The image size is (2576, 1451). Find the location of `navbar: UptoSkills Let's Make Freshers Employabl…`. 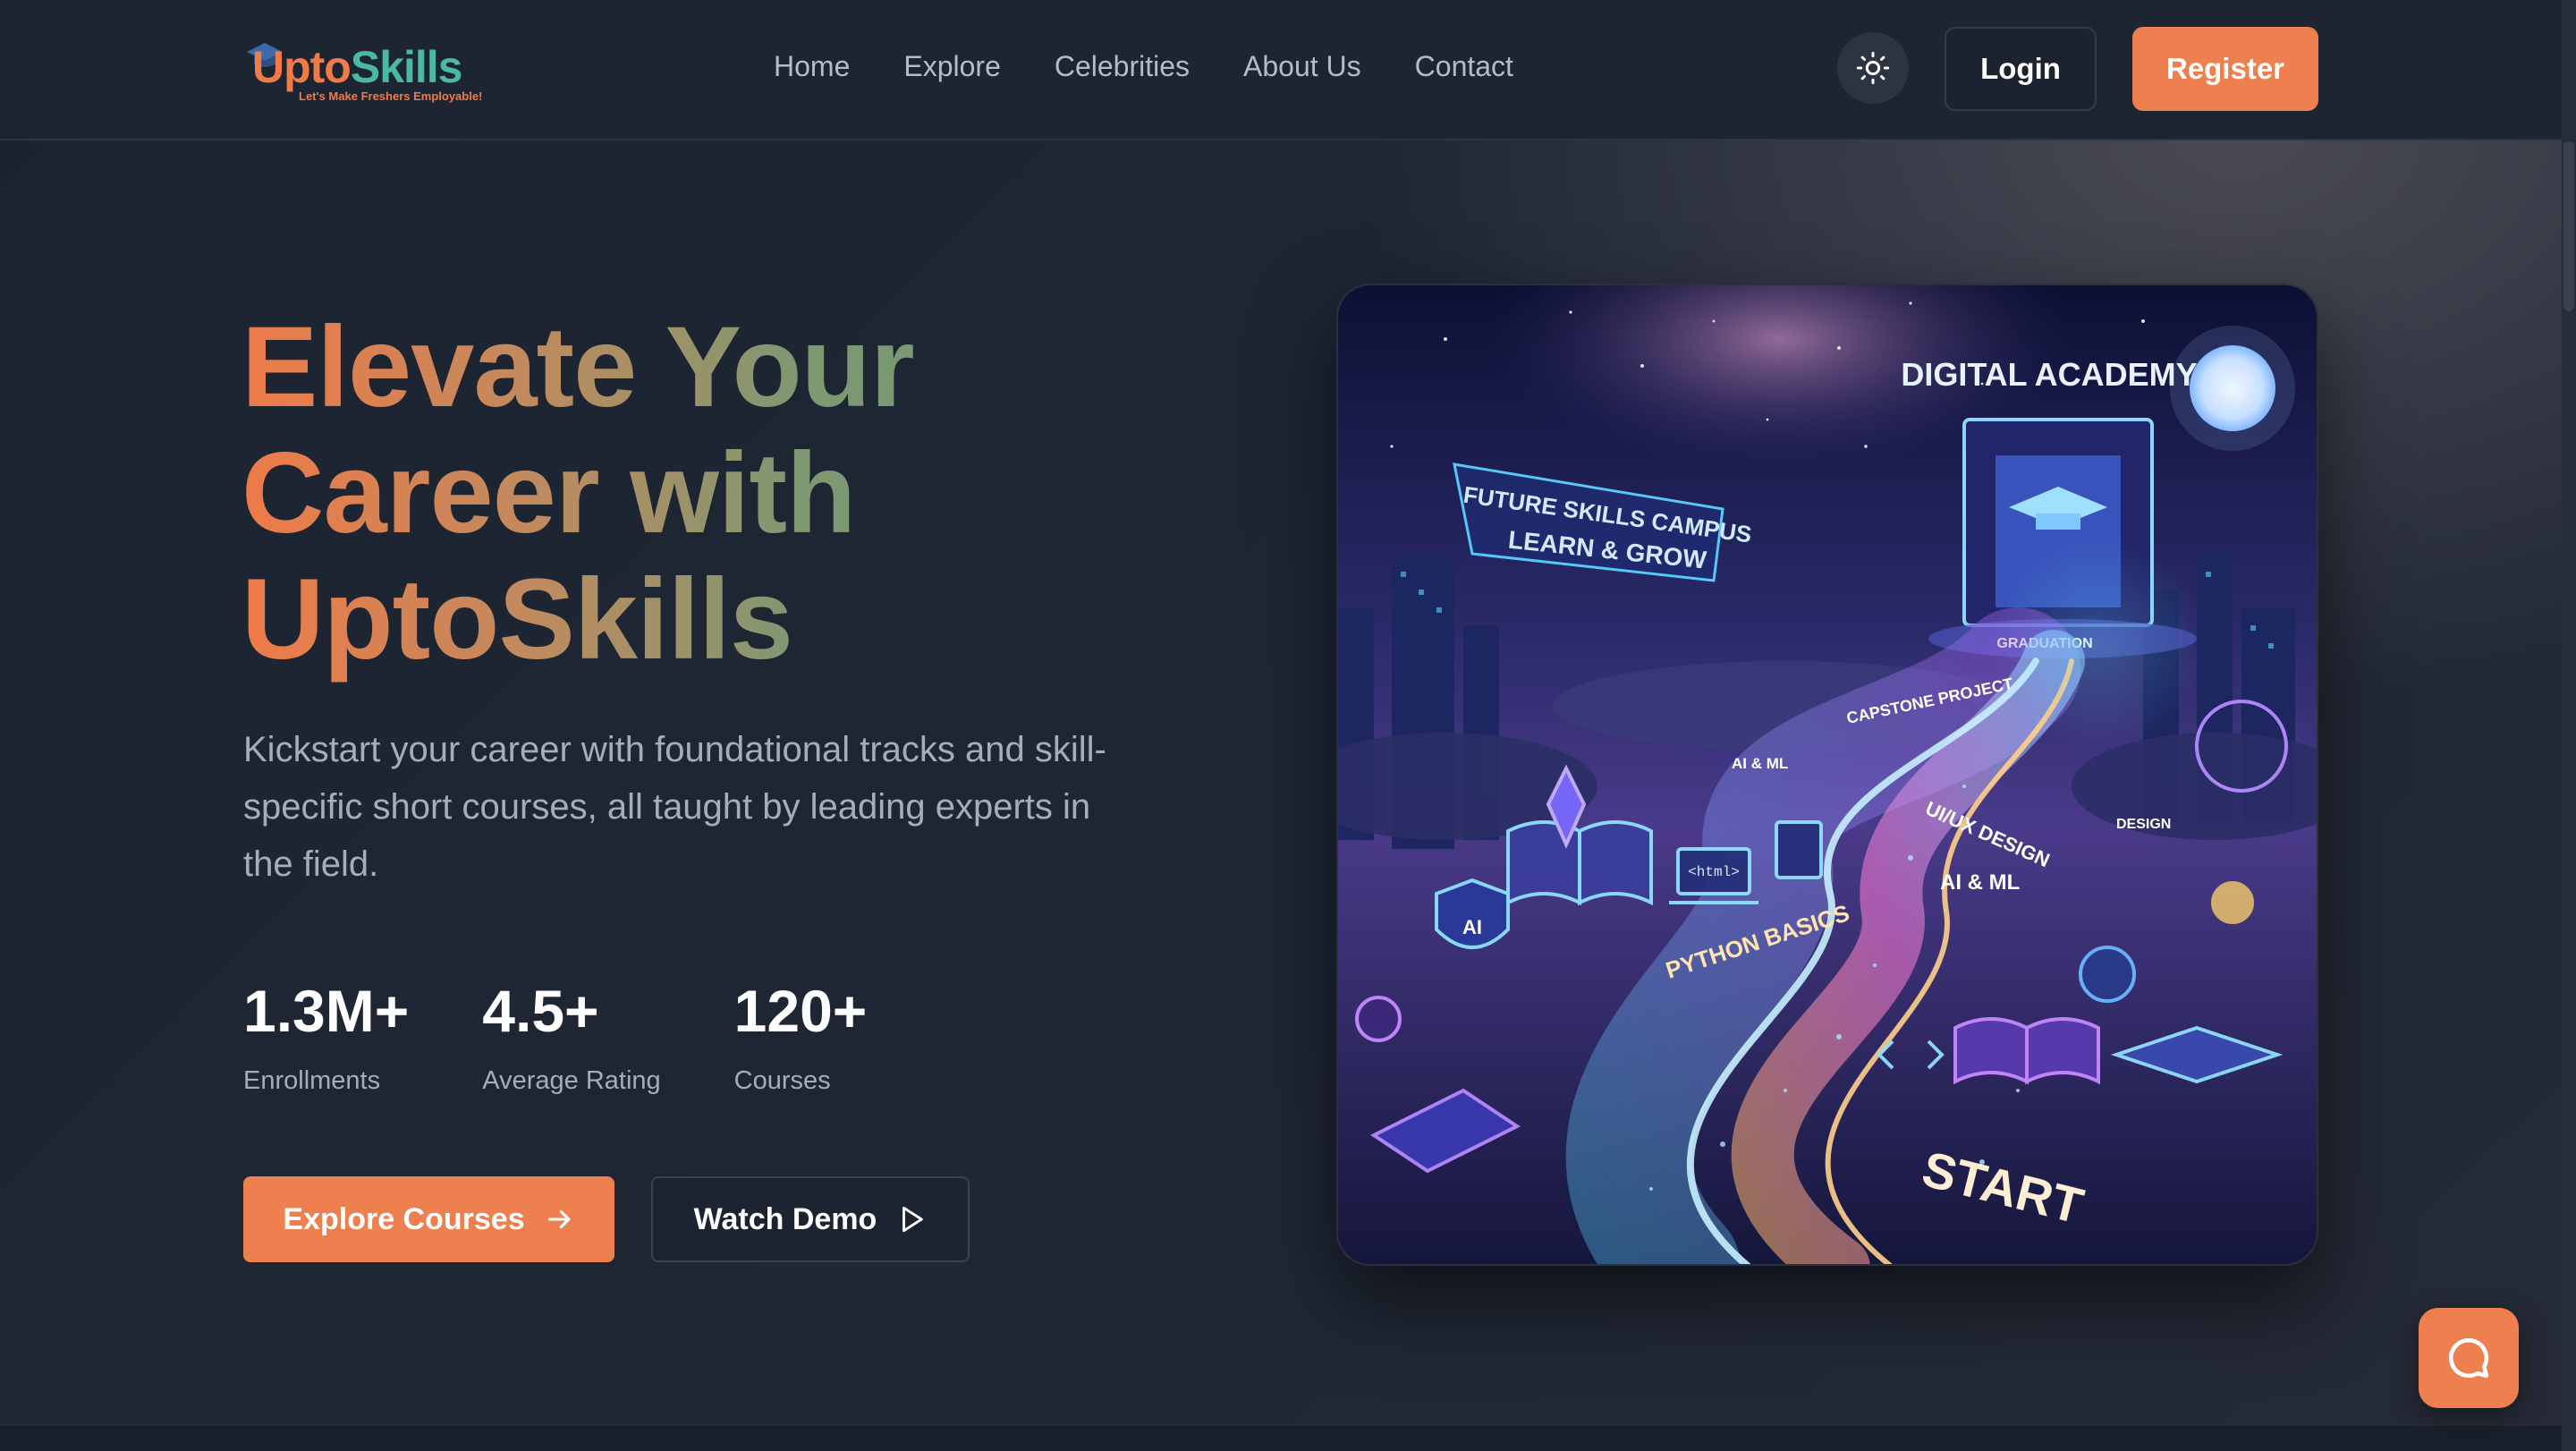

navbar: UptoSkills Let's Make Freshers Employabl… is located at coordinates (1281, 70).